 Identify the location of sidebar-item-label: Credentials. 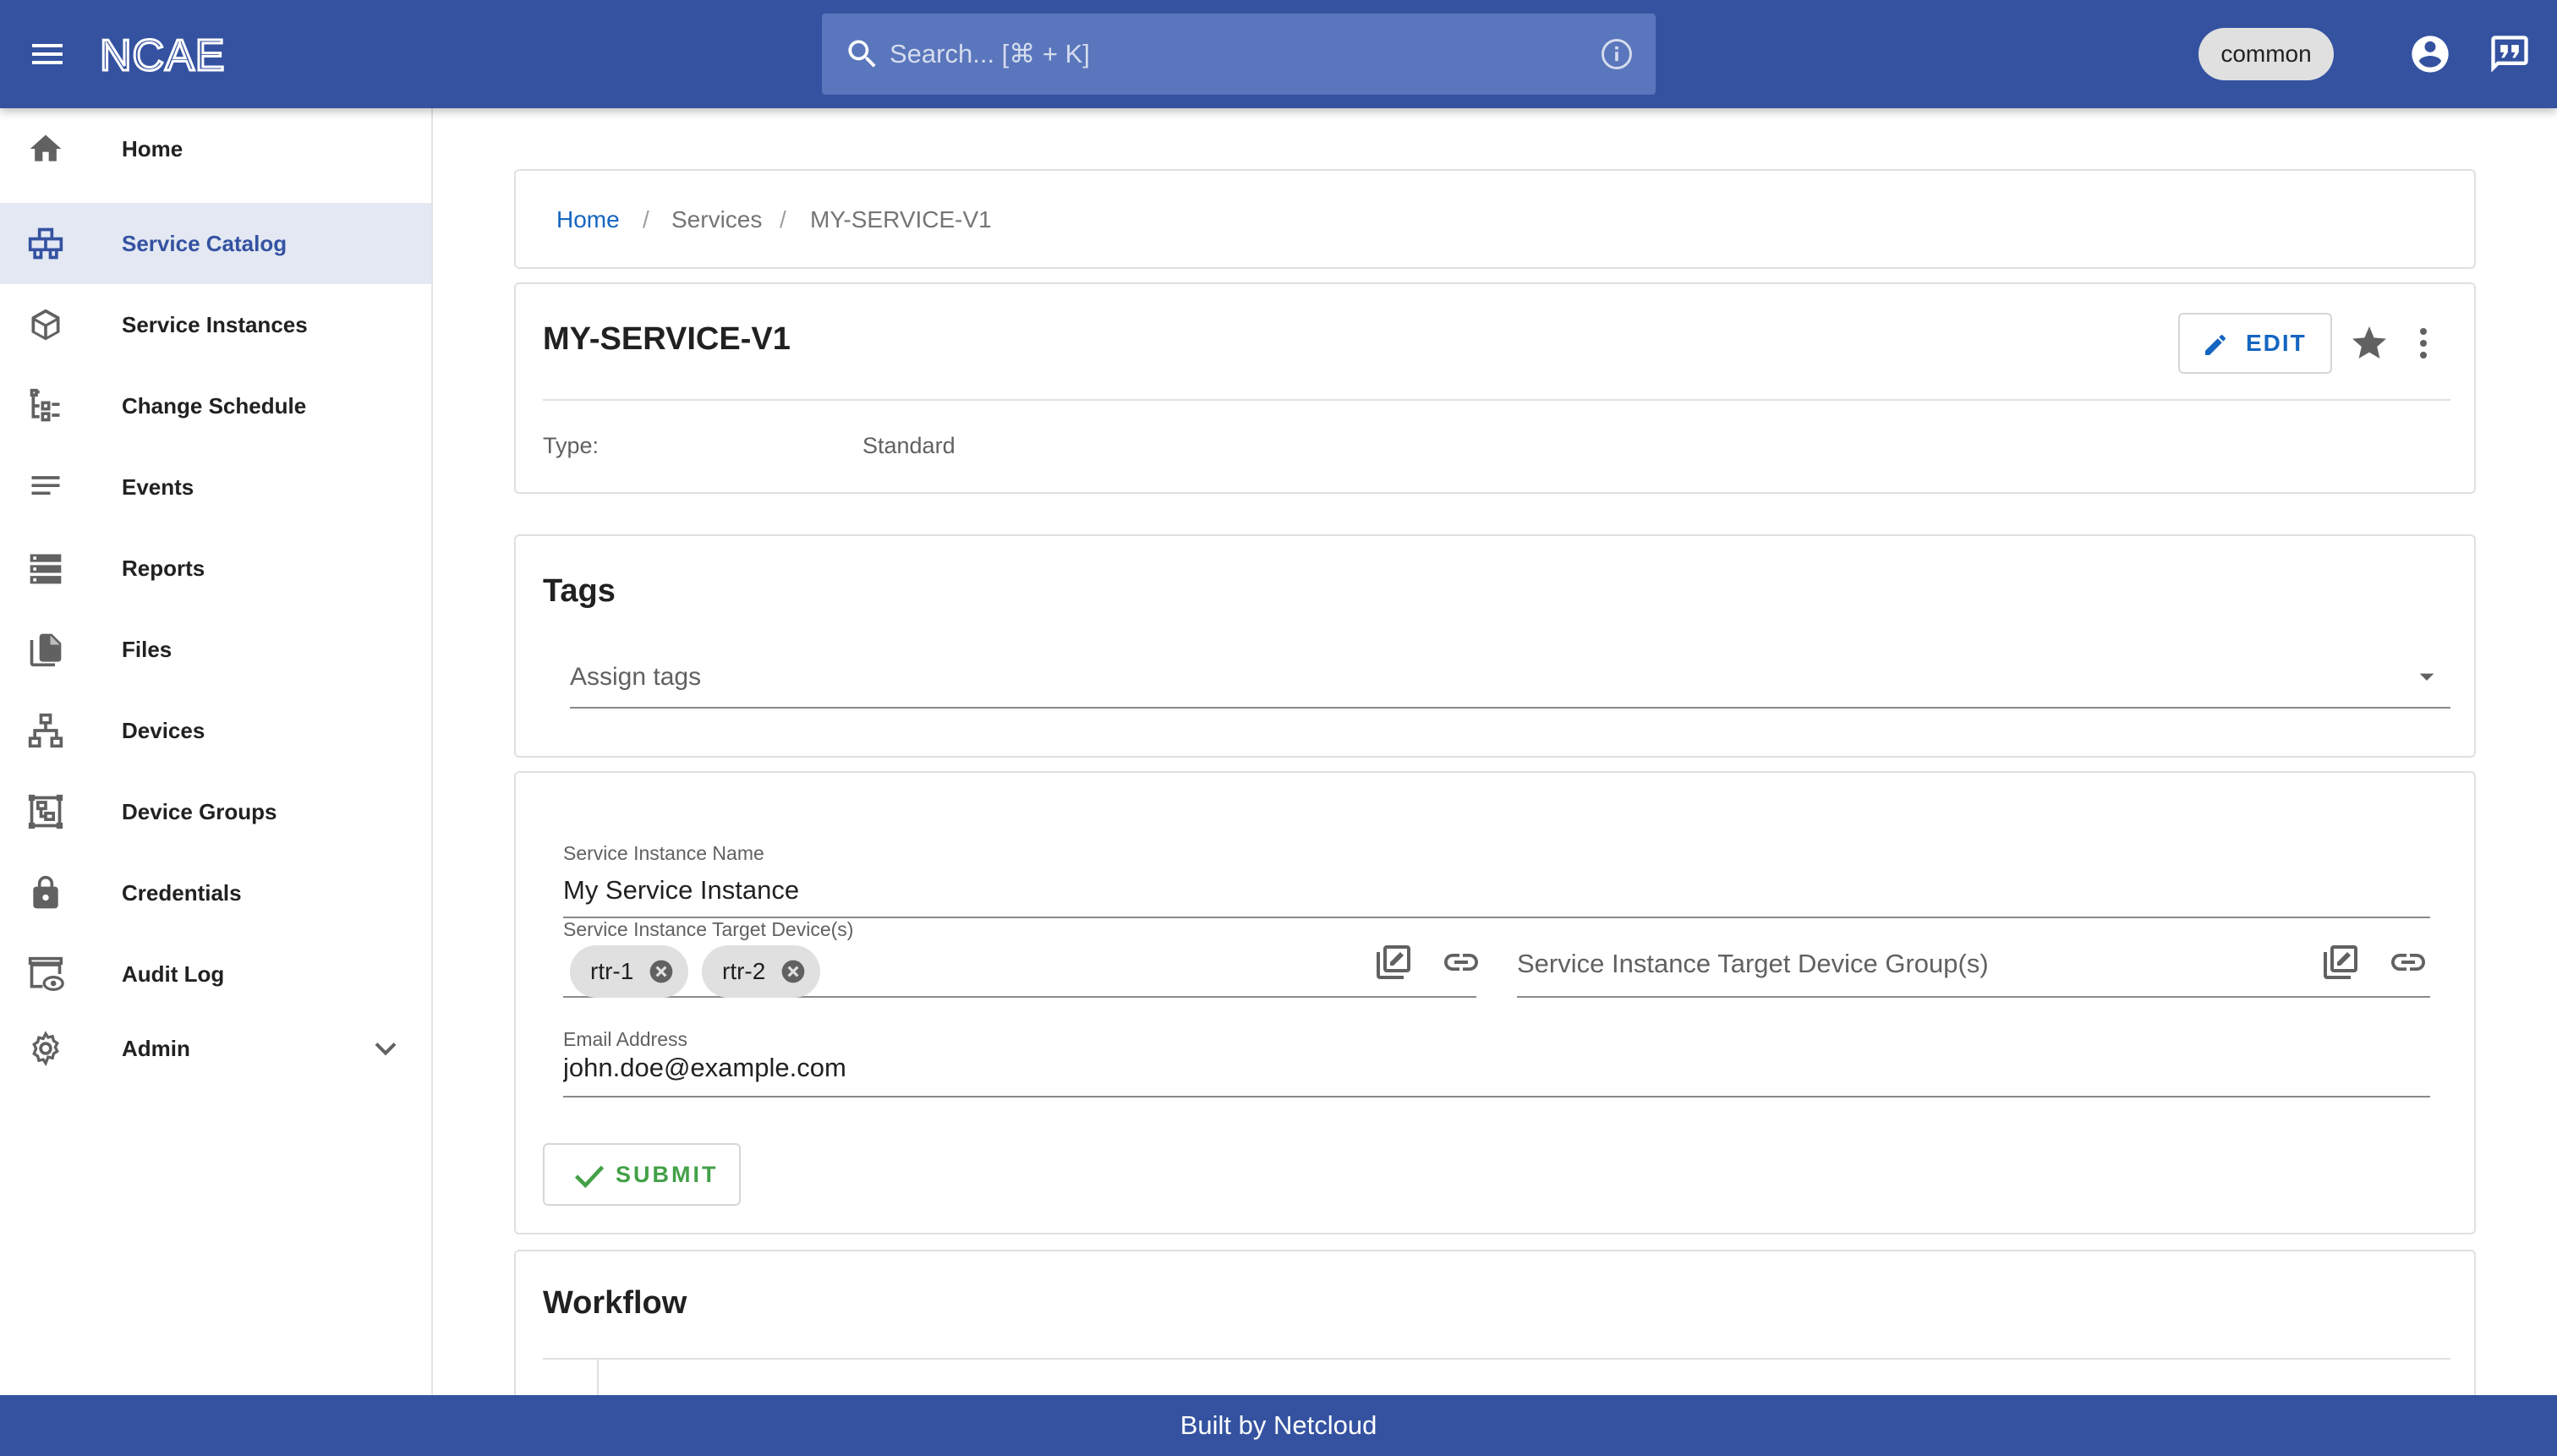
(182, 893).